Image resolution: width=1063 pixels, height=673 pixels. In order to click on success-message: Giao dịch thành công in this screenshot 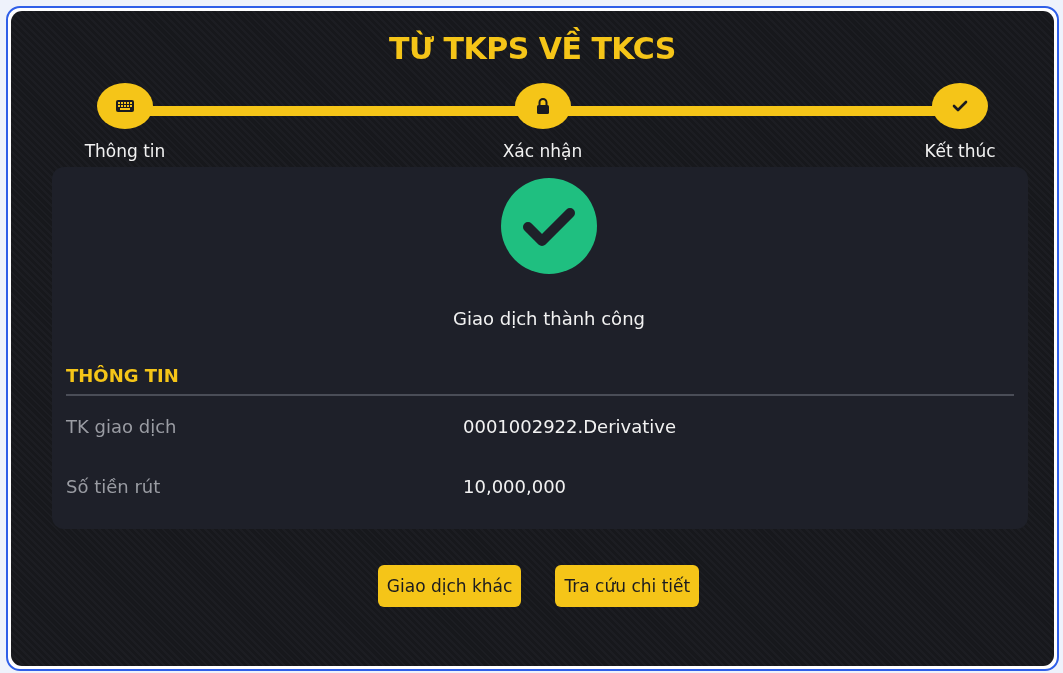, I will do `click(549, 318)`.